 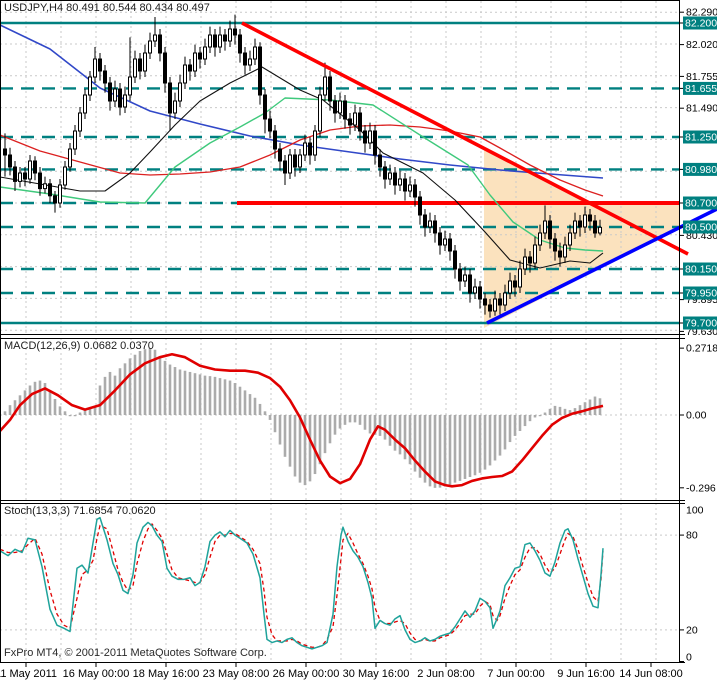 What do you see at coordinates (586, 674) in the screenshot?
I see `time-axis-label: 9 Jun 16:00` at bounding box center [586, 674].